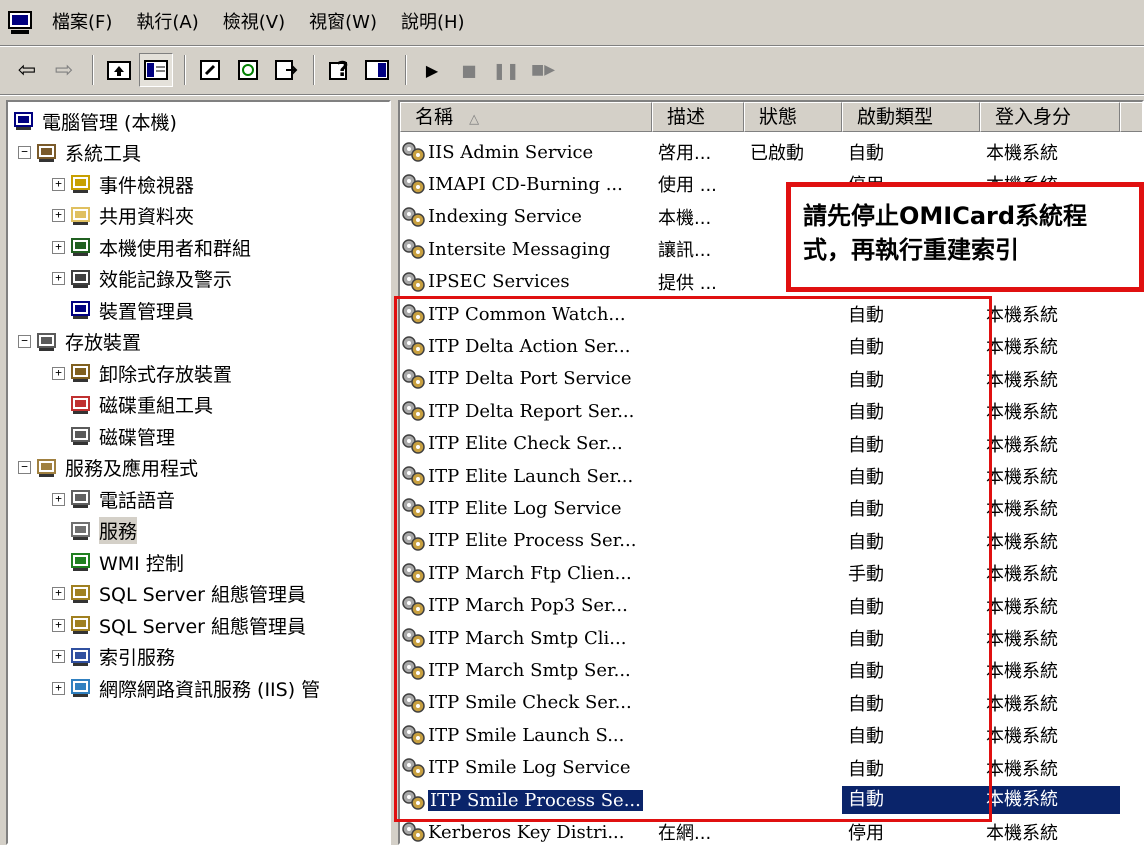 This screenshot has height=845, width=1144. Describe the element at coordinates (186, 688) in the screenshot. I see `tree-item: + 網際網路資訊服務 (IIS) 管` at that location.